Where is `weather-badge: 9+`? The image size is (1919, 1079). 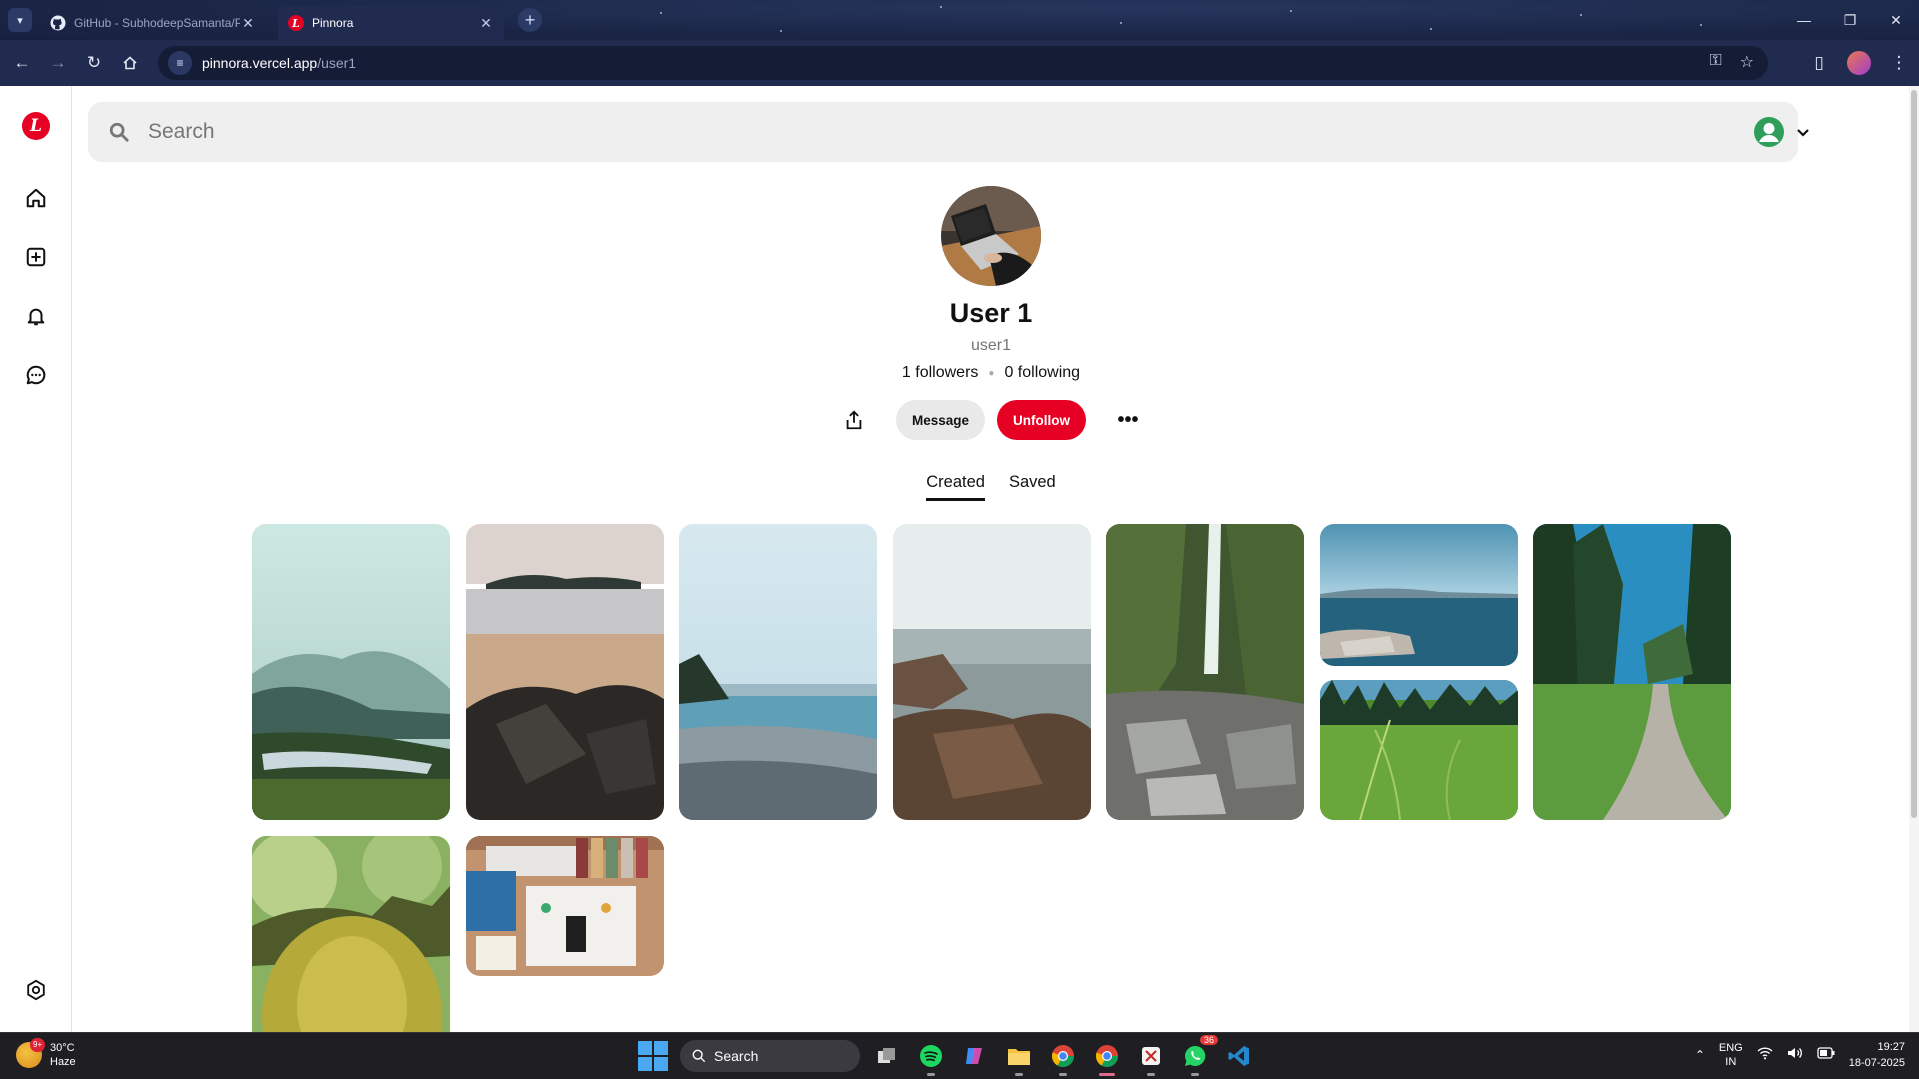
weather-badge: 9+ is located at coordinates (38, 1045).